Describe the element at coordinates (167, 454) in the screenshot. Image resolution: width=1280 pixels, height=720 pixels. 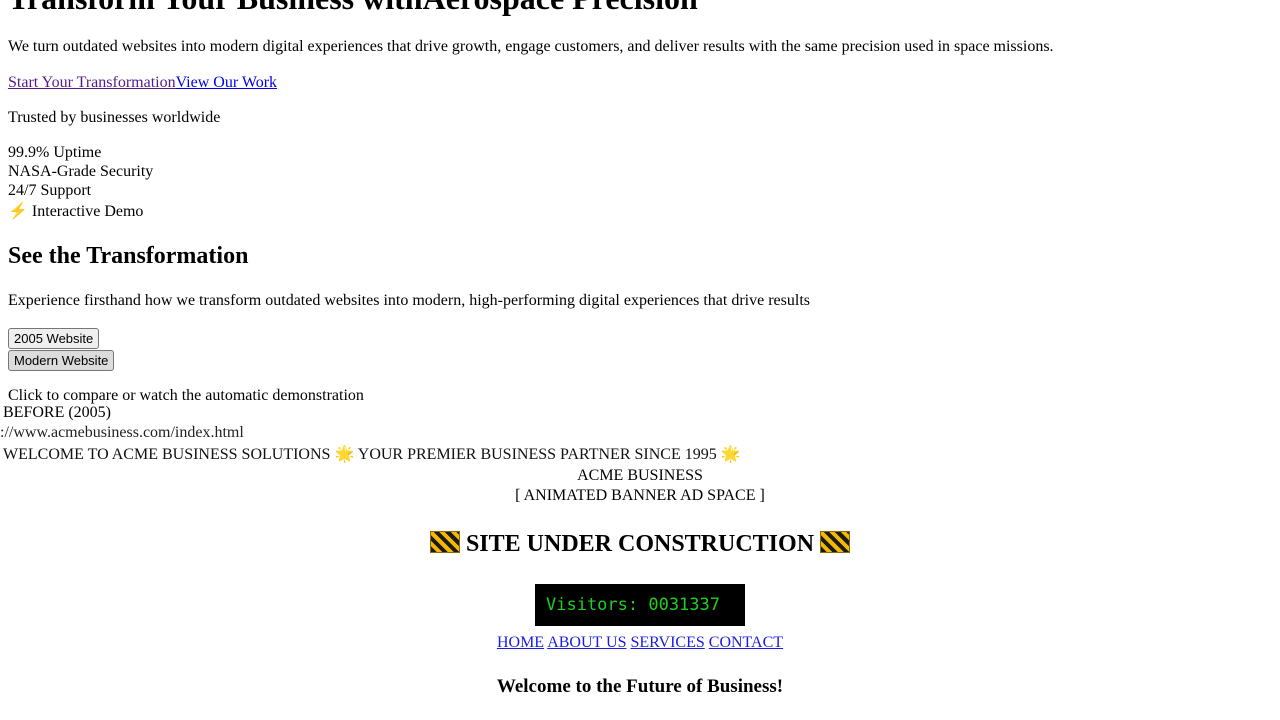
I see `marquee-text-left: WELCOME TO ACME BUSINESS SOLUTIONS` at that location.